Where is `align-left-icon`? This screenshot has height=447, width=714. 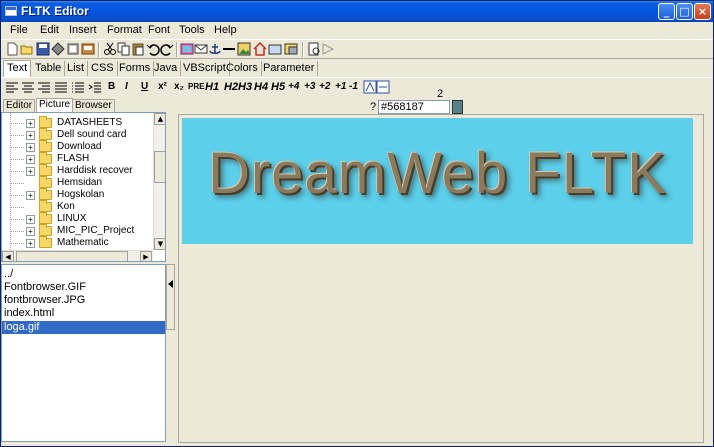 align-left-icon is located at coordinates (12, 87).